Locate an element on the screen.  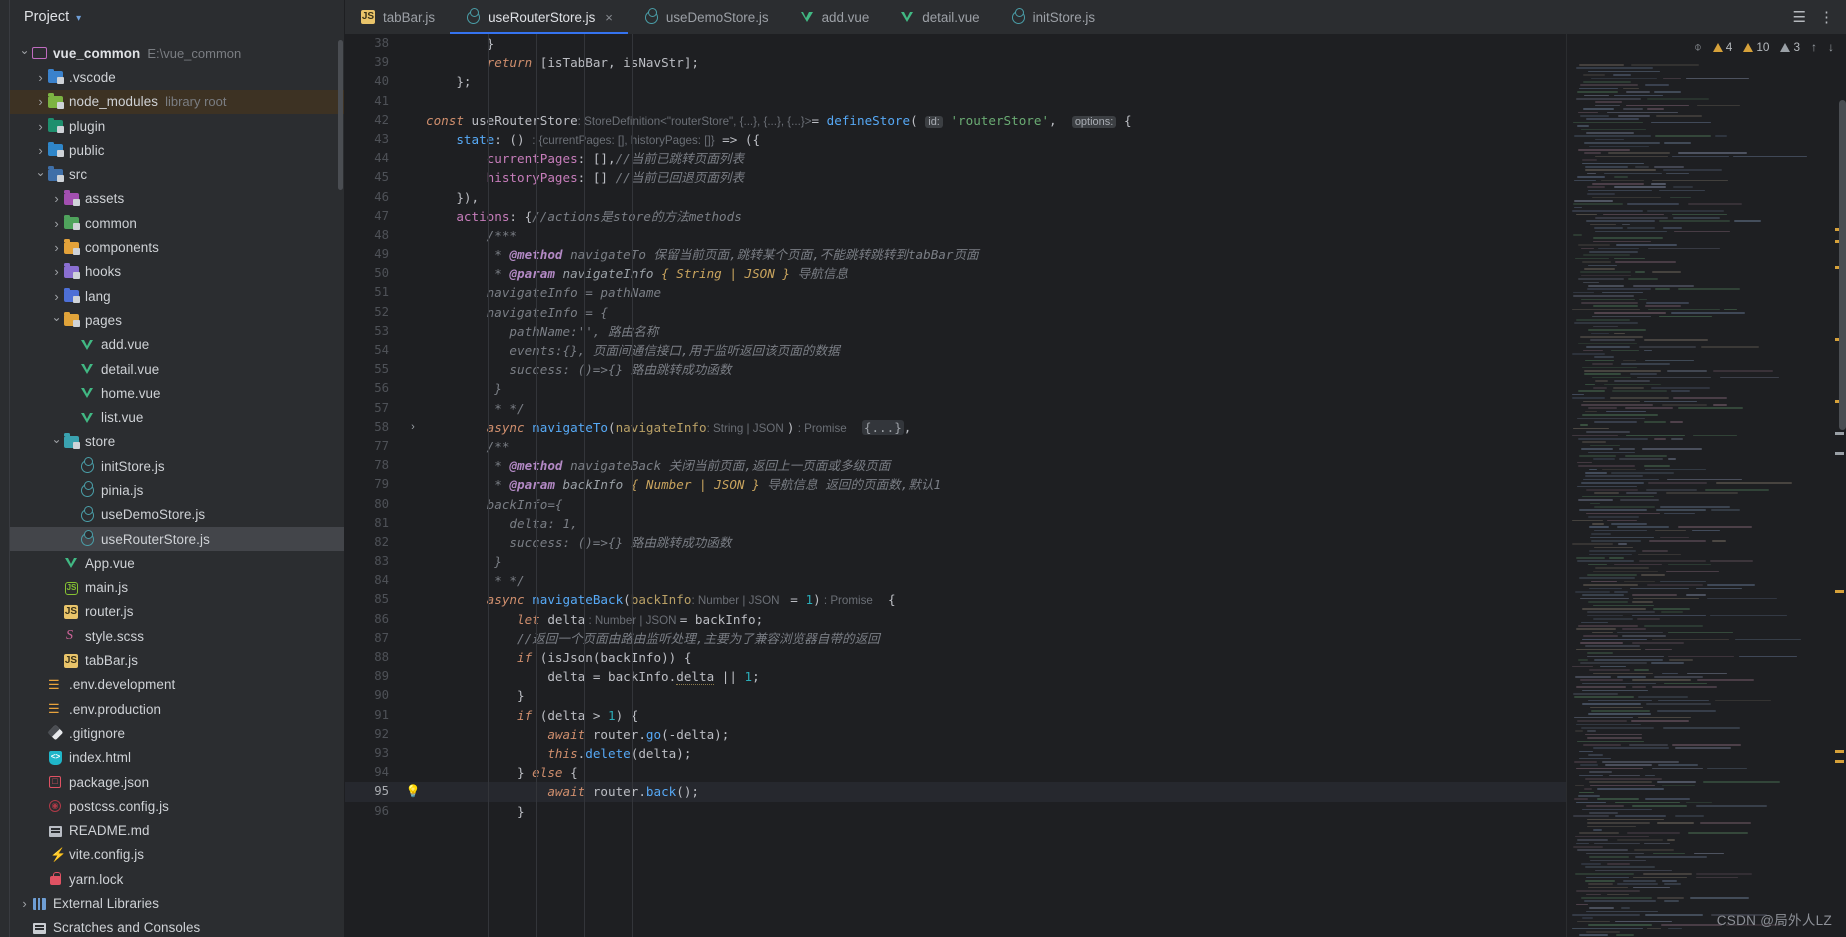
settings-icon: ☰ is located at coordinates (1799, 17).